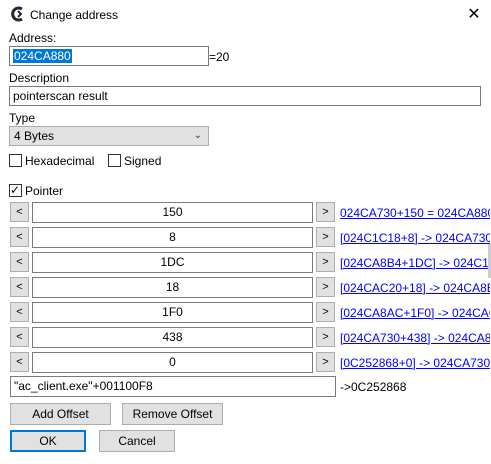  I want to click on add-offset-button: Add Offset, so click(60, 414).